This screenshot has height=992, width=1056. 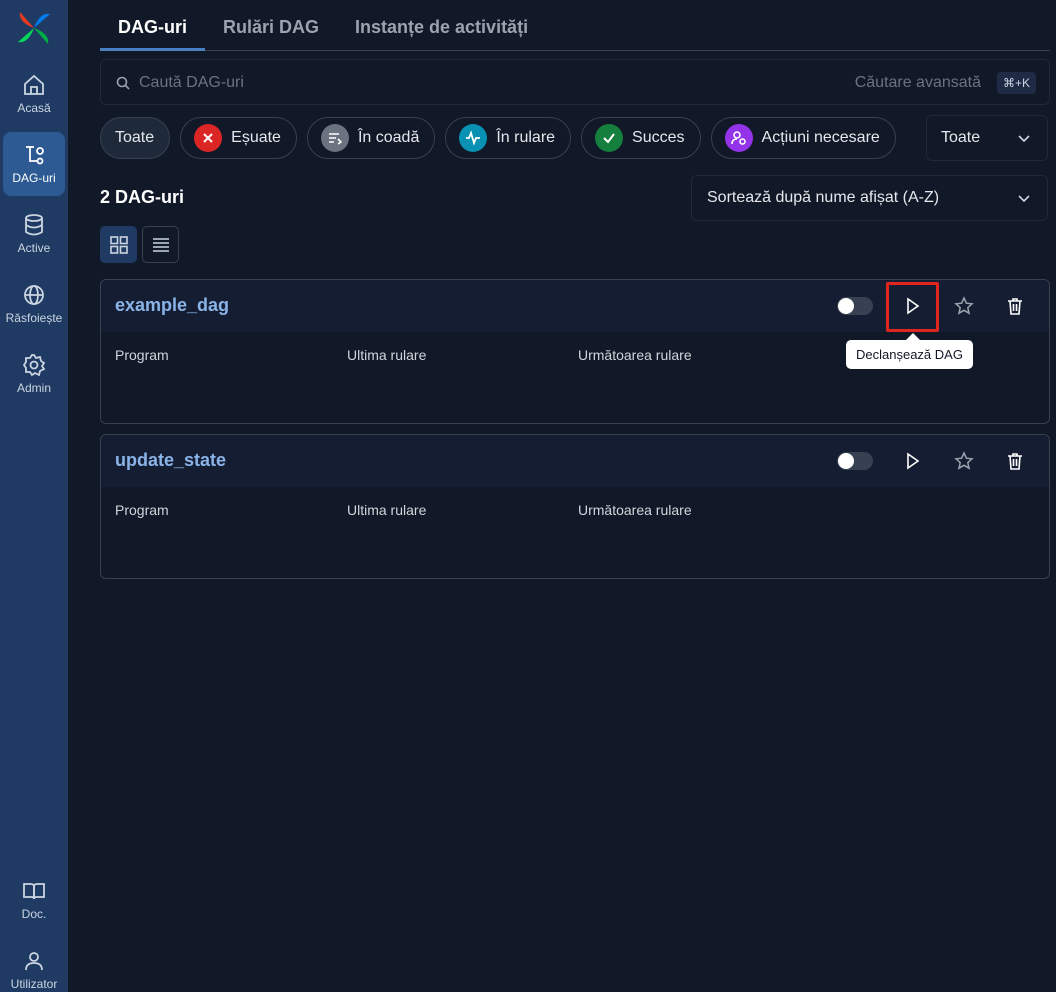 What do you see at coordinates (1016, 83) in the screenshot?
I see `keyboard-shortcut-badge: ⌘+K` at bounding box center [1016, 83].